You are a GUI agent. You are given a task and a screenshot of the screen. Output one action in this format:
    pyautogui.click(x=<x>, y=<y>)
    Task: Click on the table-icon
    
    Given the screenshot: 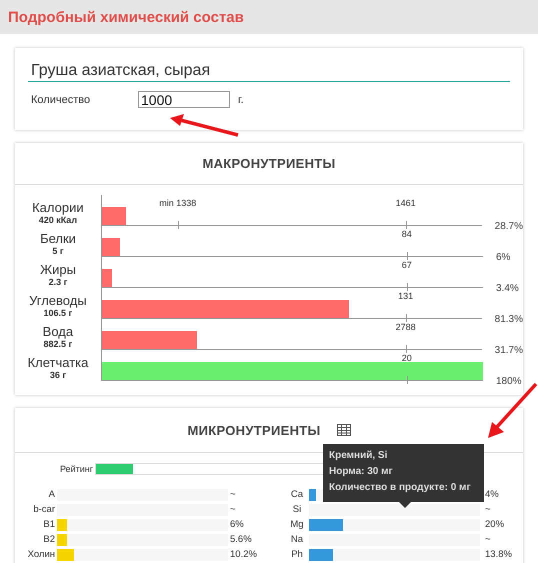 What is the action you would take?
    pyautogui.click(x=343, y=430)
    